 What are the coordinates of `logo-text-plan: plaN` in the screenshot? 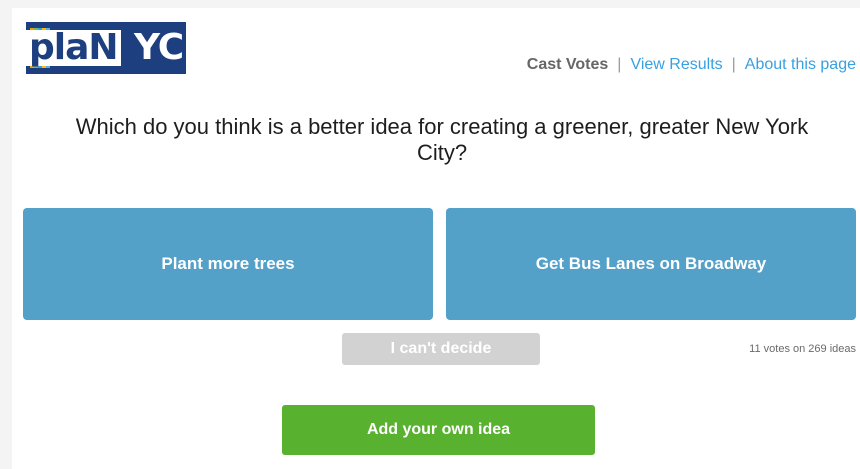 It's located at (73, 48).